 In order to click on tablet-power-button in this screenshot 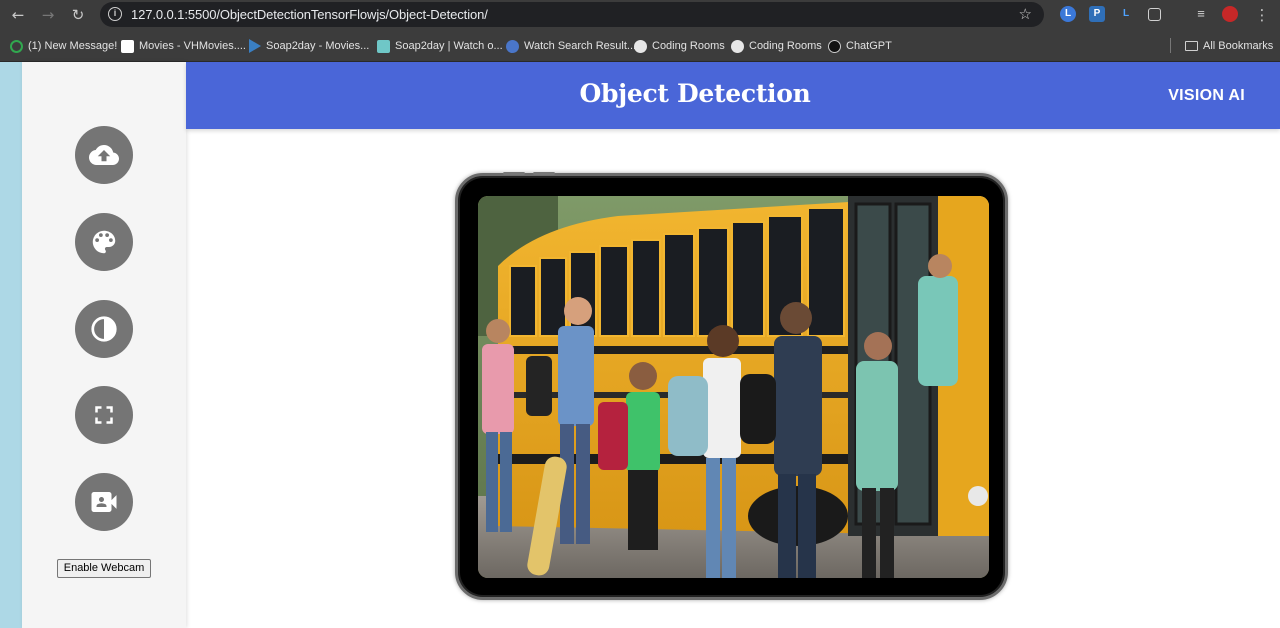, I will do `click(544, 173)`.